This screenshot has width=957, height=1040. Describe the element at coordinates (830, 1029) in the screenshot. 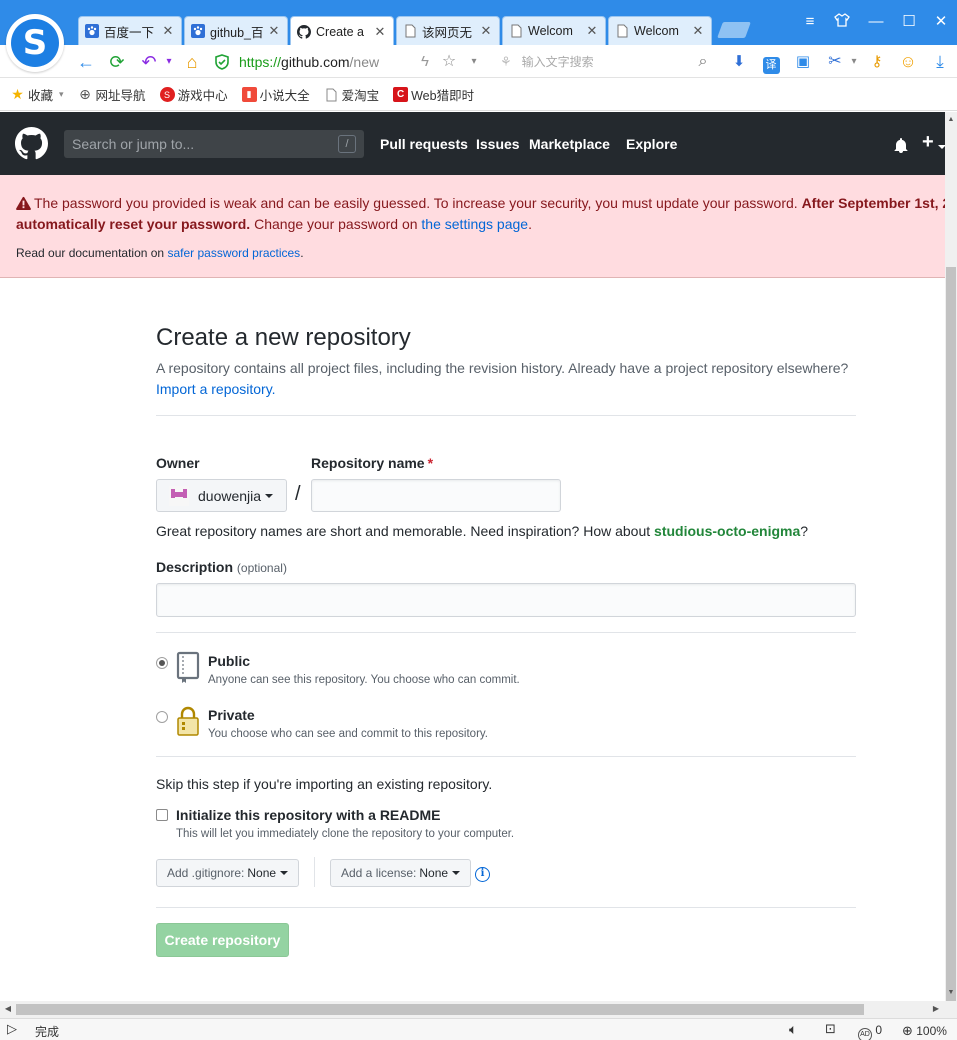

I see `screenshot-icon: ⊡` at that location.